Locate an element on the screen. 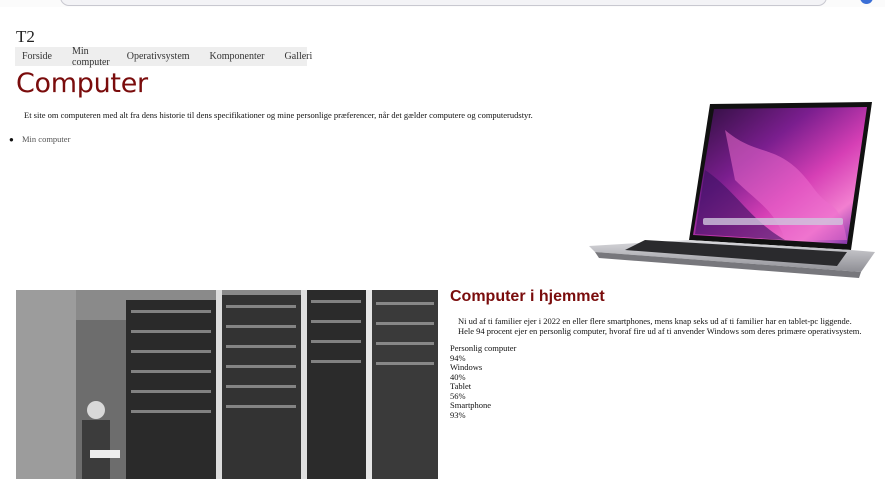  nav-item-galleri: Galleri is located at coordinates (299, 56).